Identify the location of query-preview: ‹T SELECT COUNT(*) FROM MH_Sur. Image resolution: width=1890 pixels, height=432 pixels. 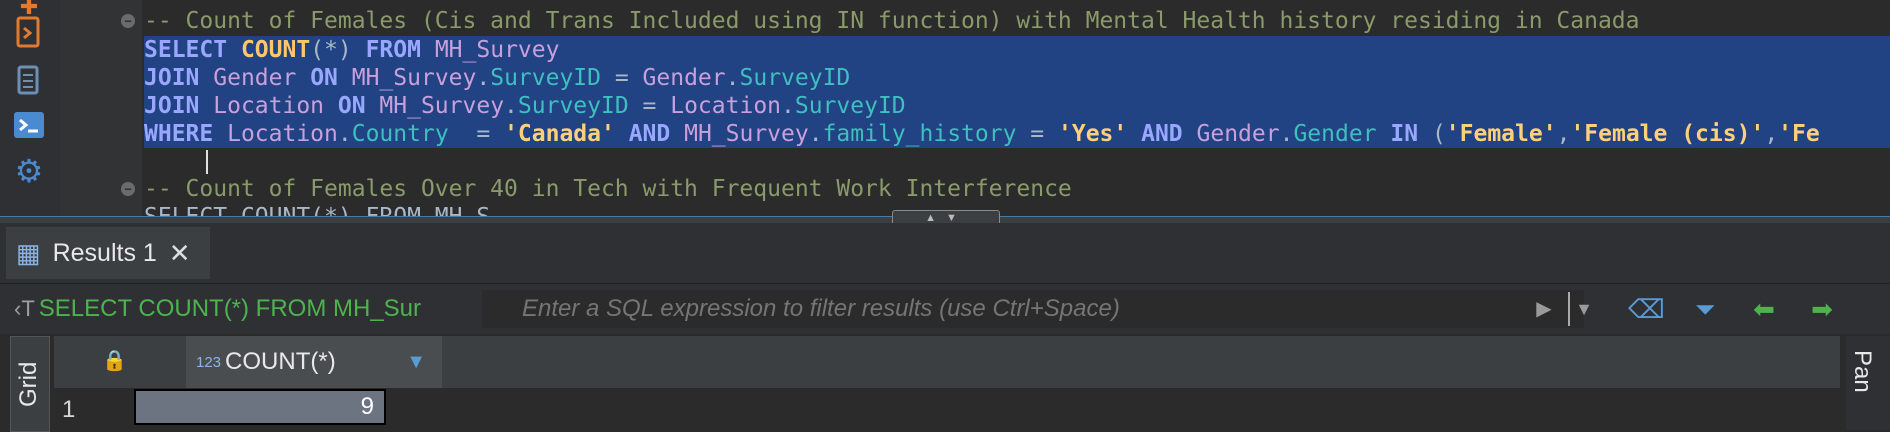
(245, 309).